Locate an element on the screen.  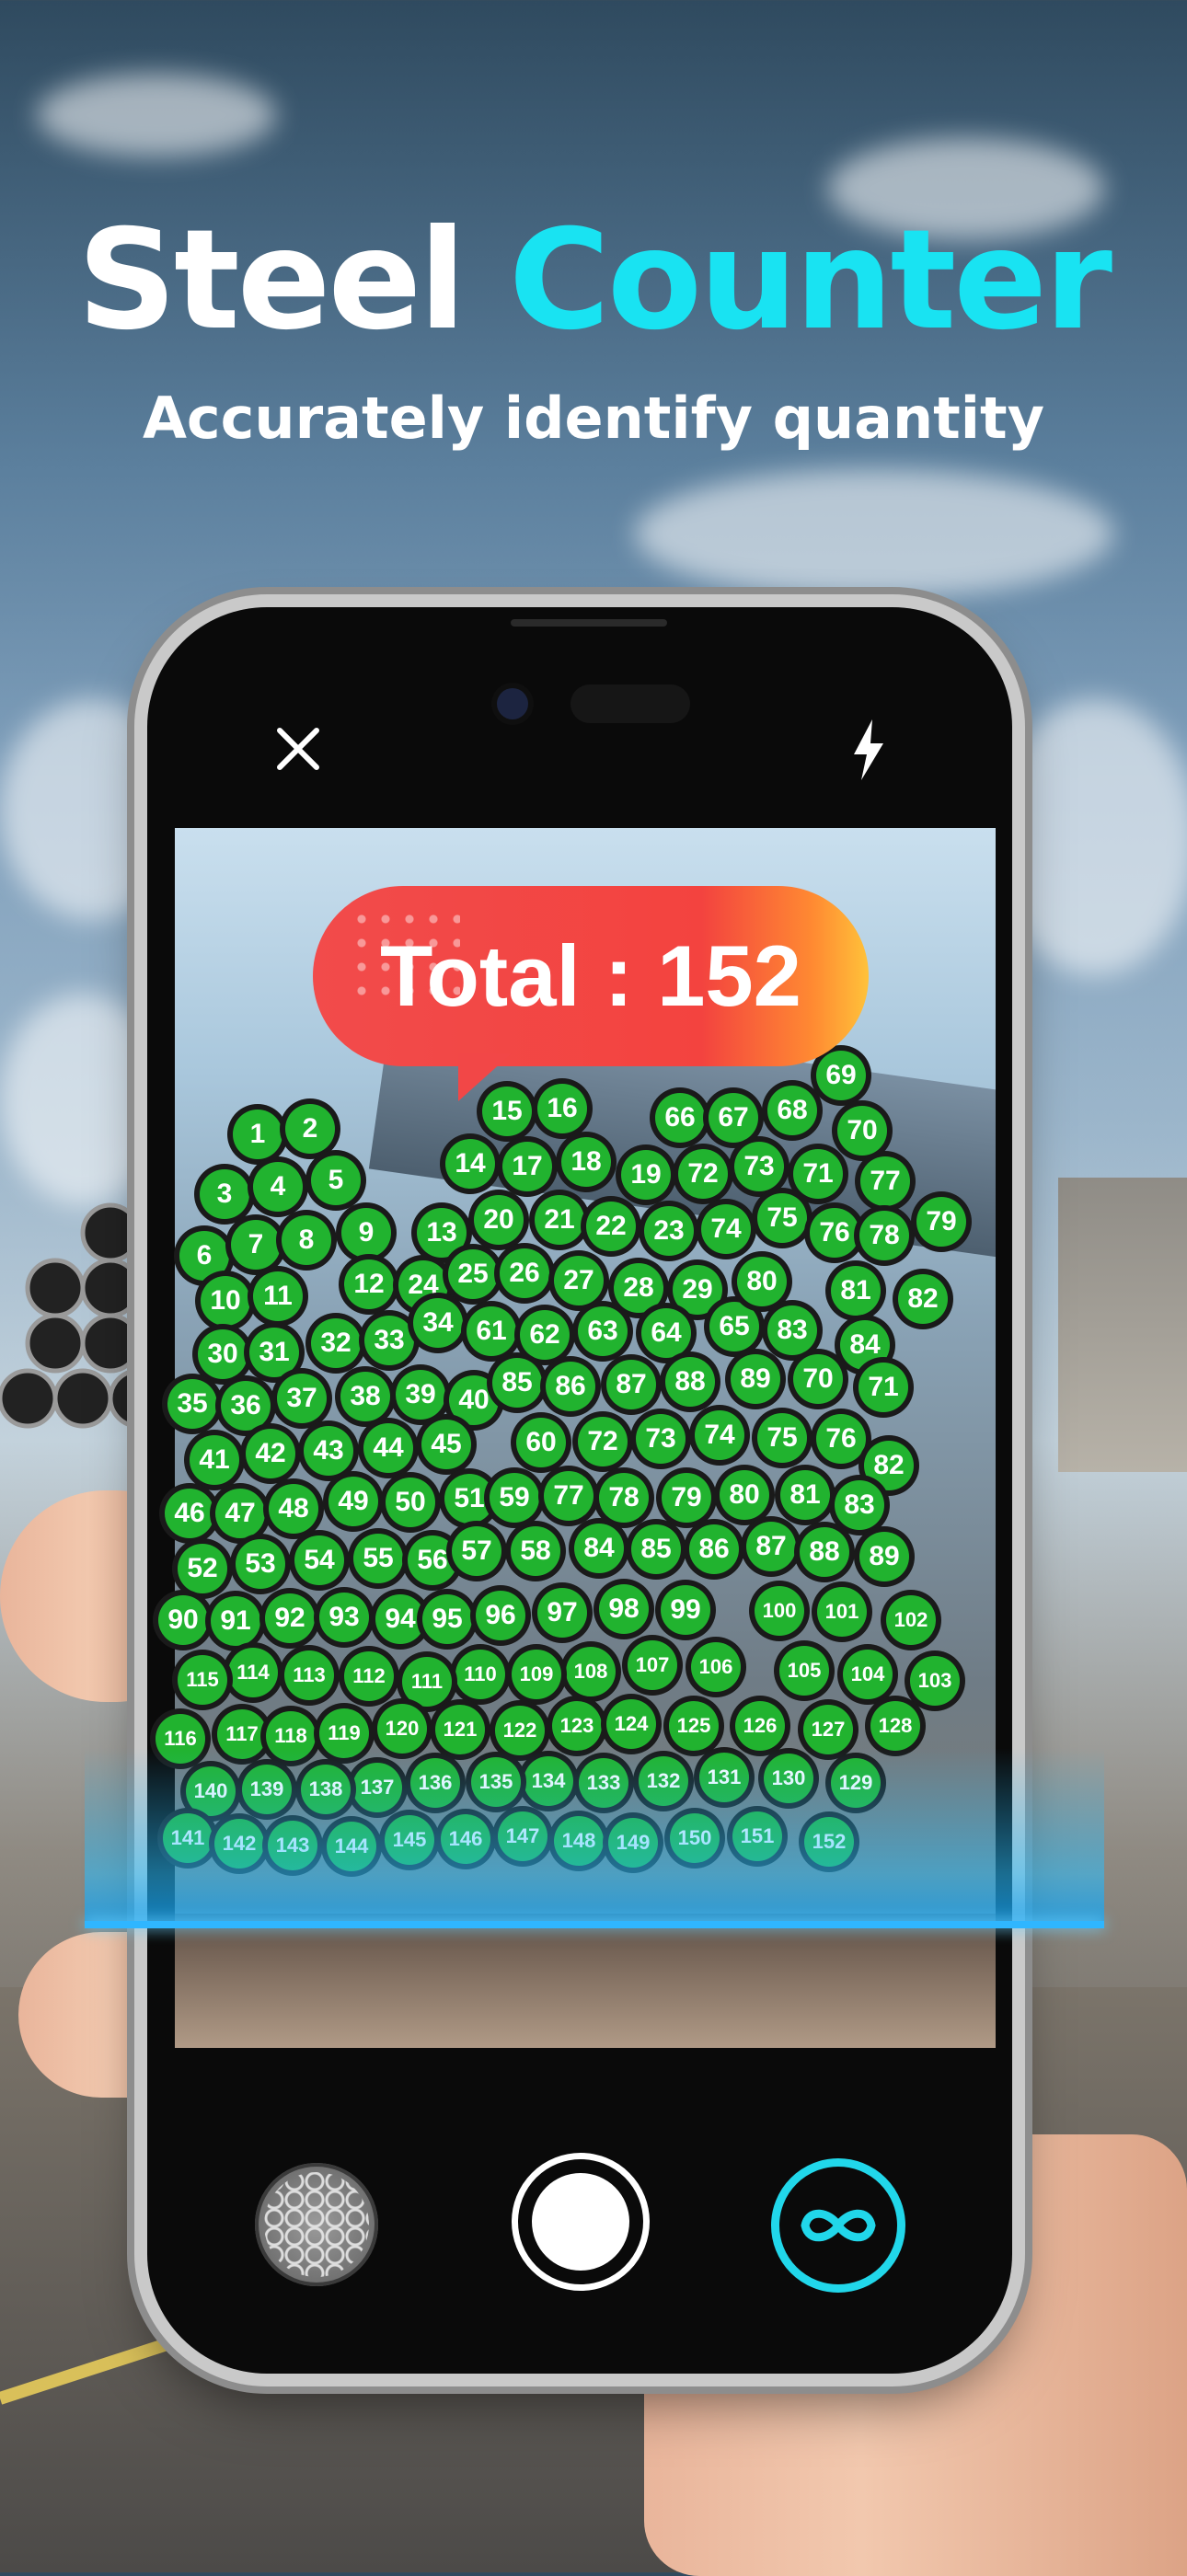
count-marker: 67 is located at coordinates (733, 1118).